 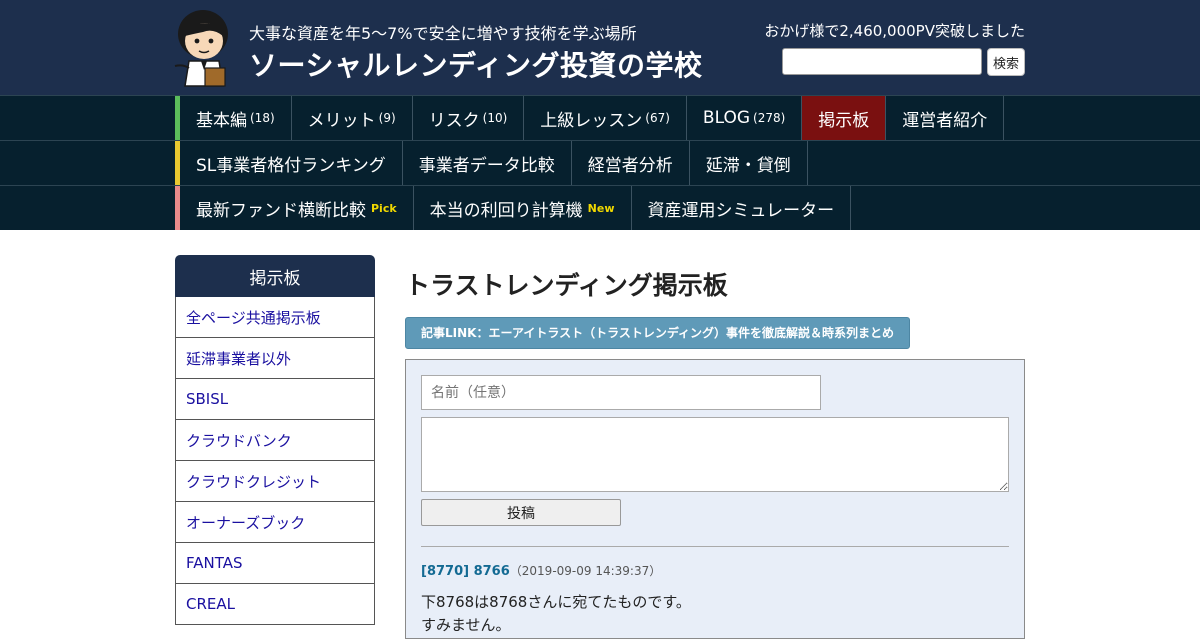 I want to click on nav-row-2-items: SL事業者格付ランキング 事業者データ比較 経営者分析 延滞・貸倒, so click(x=491, y=163).